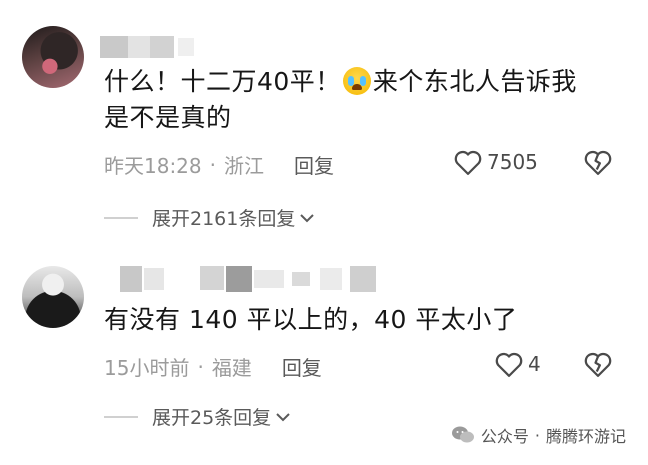 This screenshot has width=648, height=465. Describe the element at coordinates (340, 99) in the screenshot. I see `comment-text: 什么！十二万40平！ 来个东北人告诉我 是不是真的` at that location.